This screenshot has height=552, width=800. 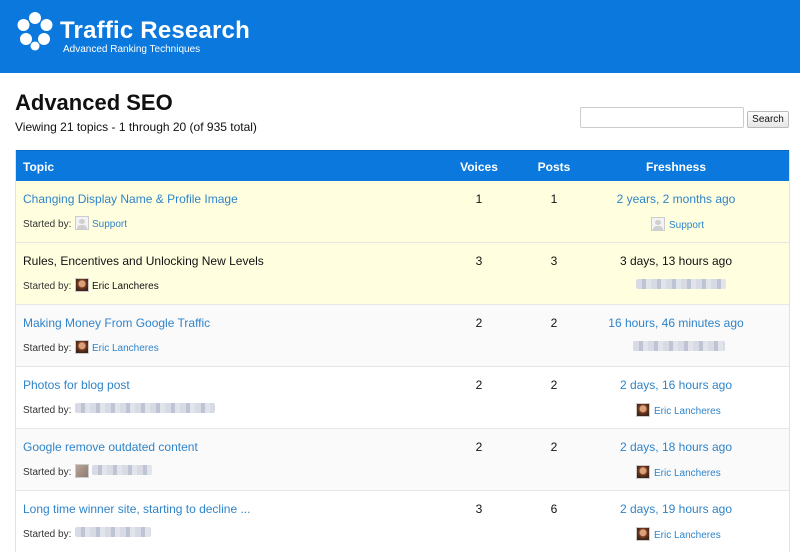 What do you see at coordinates (479, 199) in the screenshot?
I see `voices-count: 1` at bounding box center [479, 199].